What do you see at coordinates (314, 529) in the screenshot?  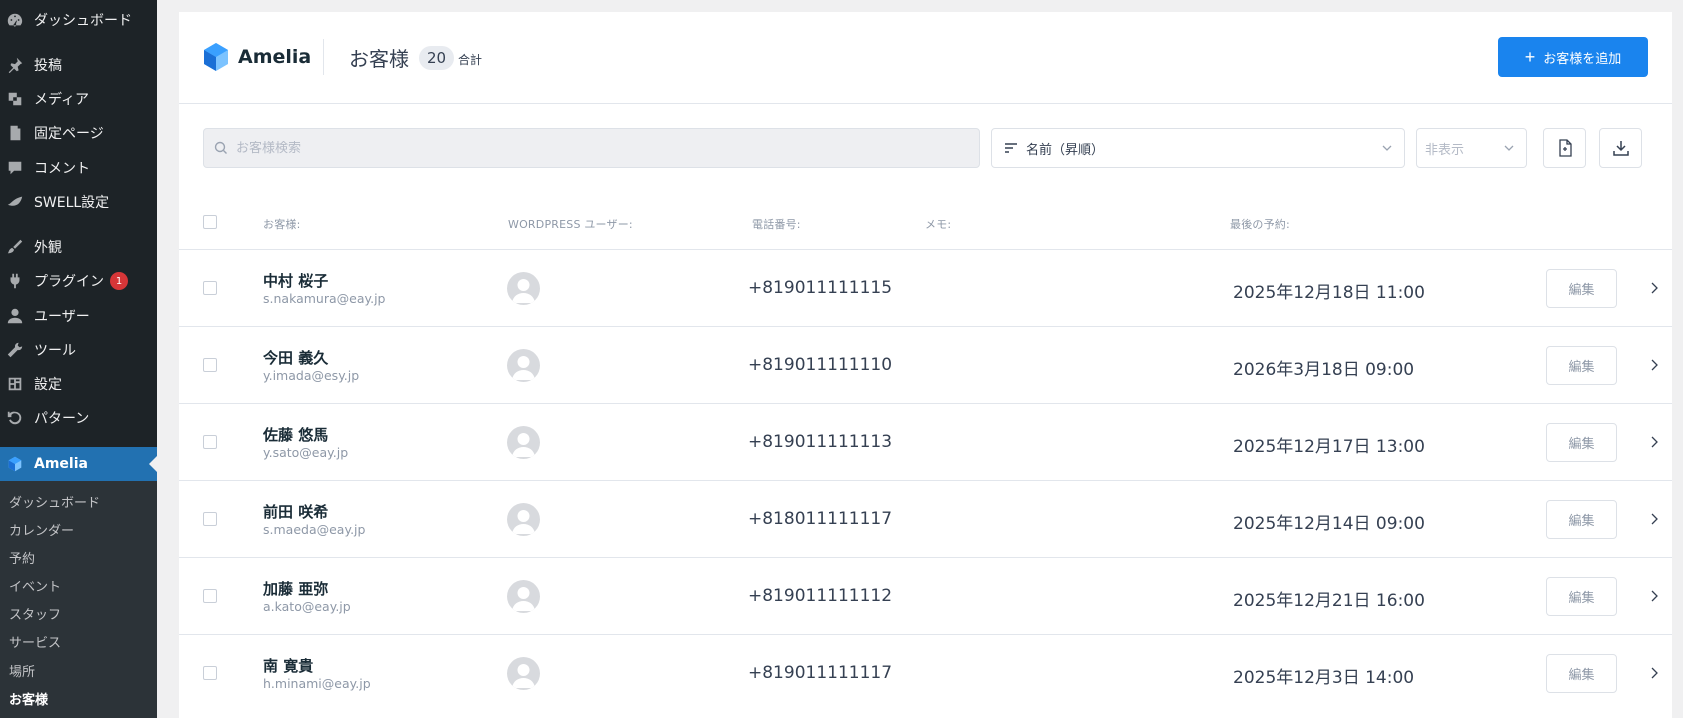 I see `customer-email: s.maeda@eay.jp` at bounding box center [314, 529].